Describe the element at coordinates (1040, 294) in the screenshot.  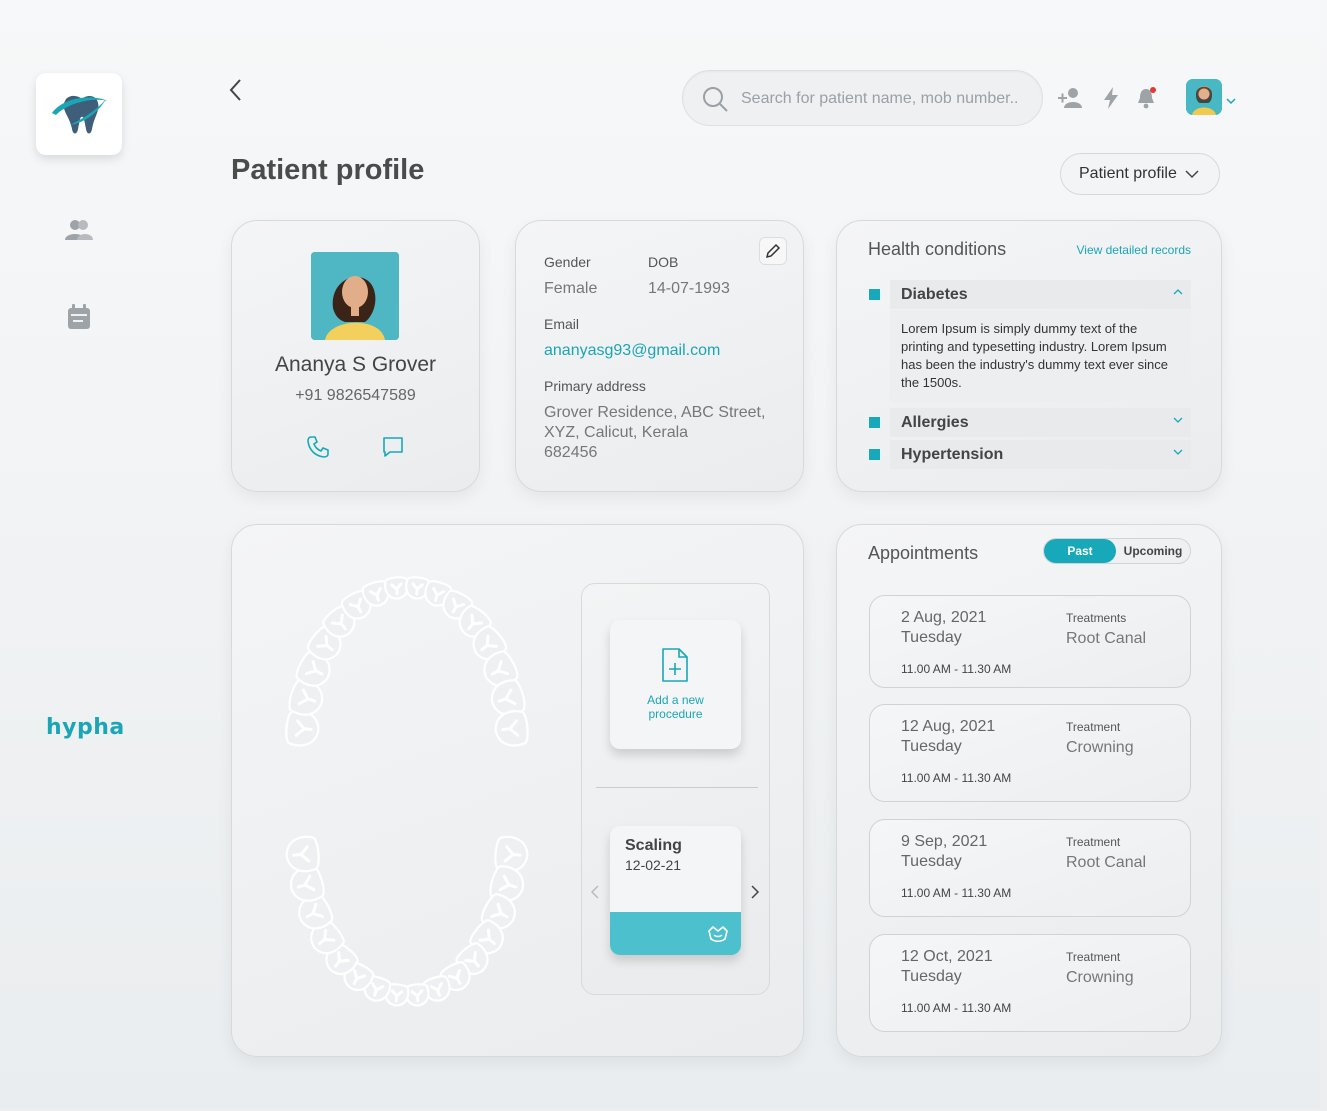
I see `condition-diabetes-header: Diabetes` at that location.